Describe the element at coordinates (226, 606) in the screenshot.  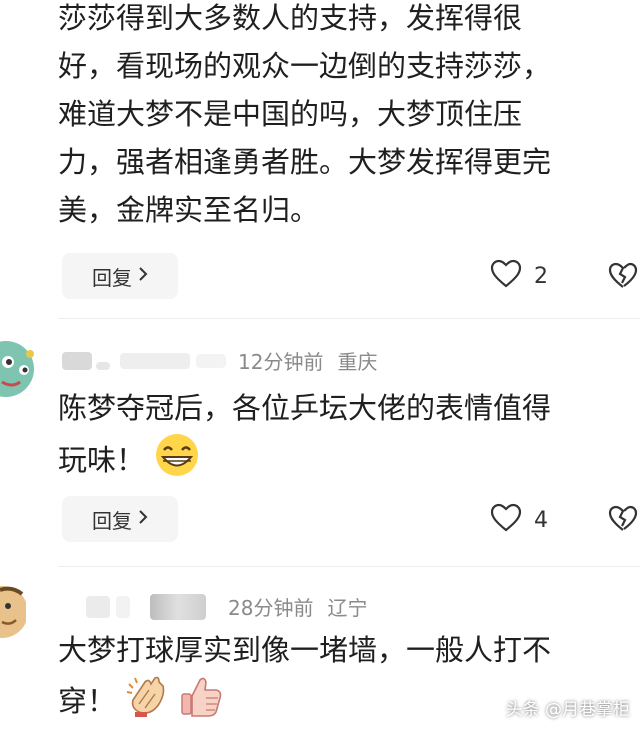
I see `comment-3-meta: 28分钟前 辽宁` at that location.